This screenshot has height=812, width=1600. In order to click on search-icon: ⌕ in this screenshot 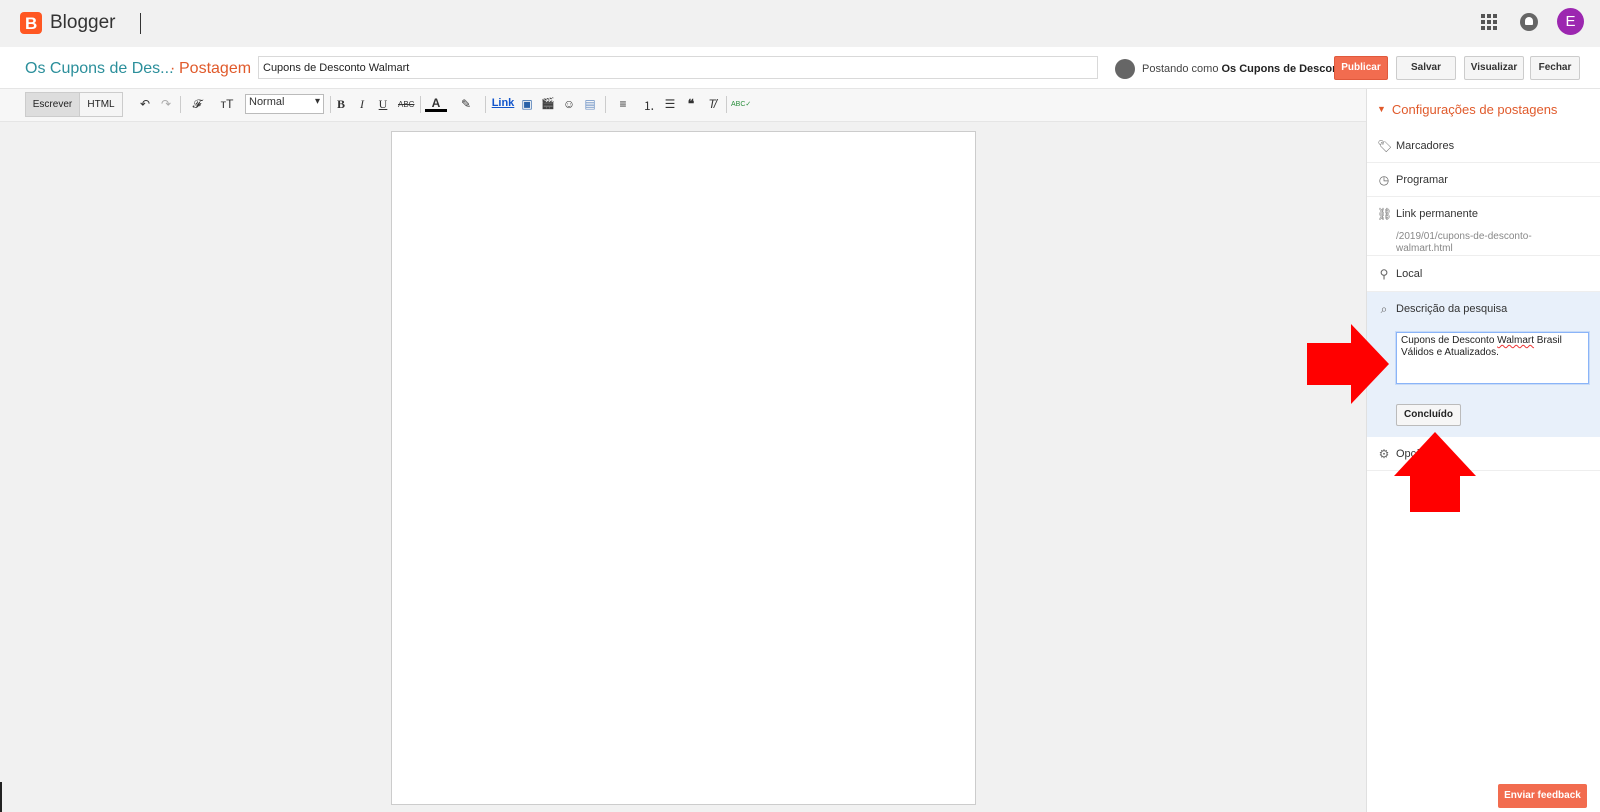, I will do `click(1384, 309)`.